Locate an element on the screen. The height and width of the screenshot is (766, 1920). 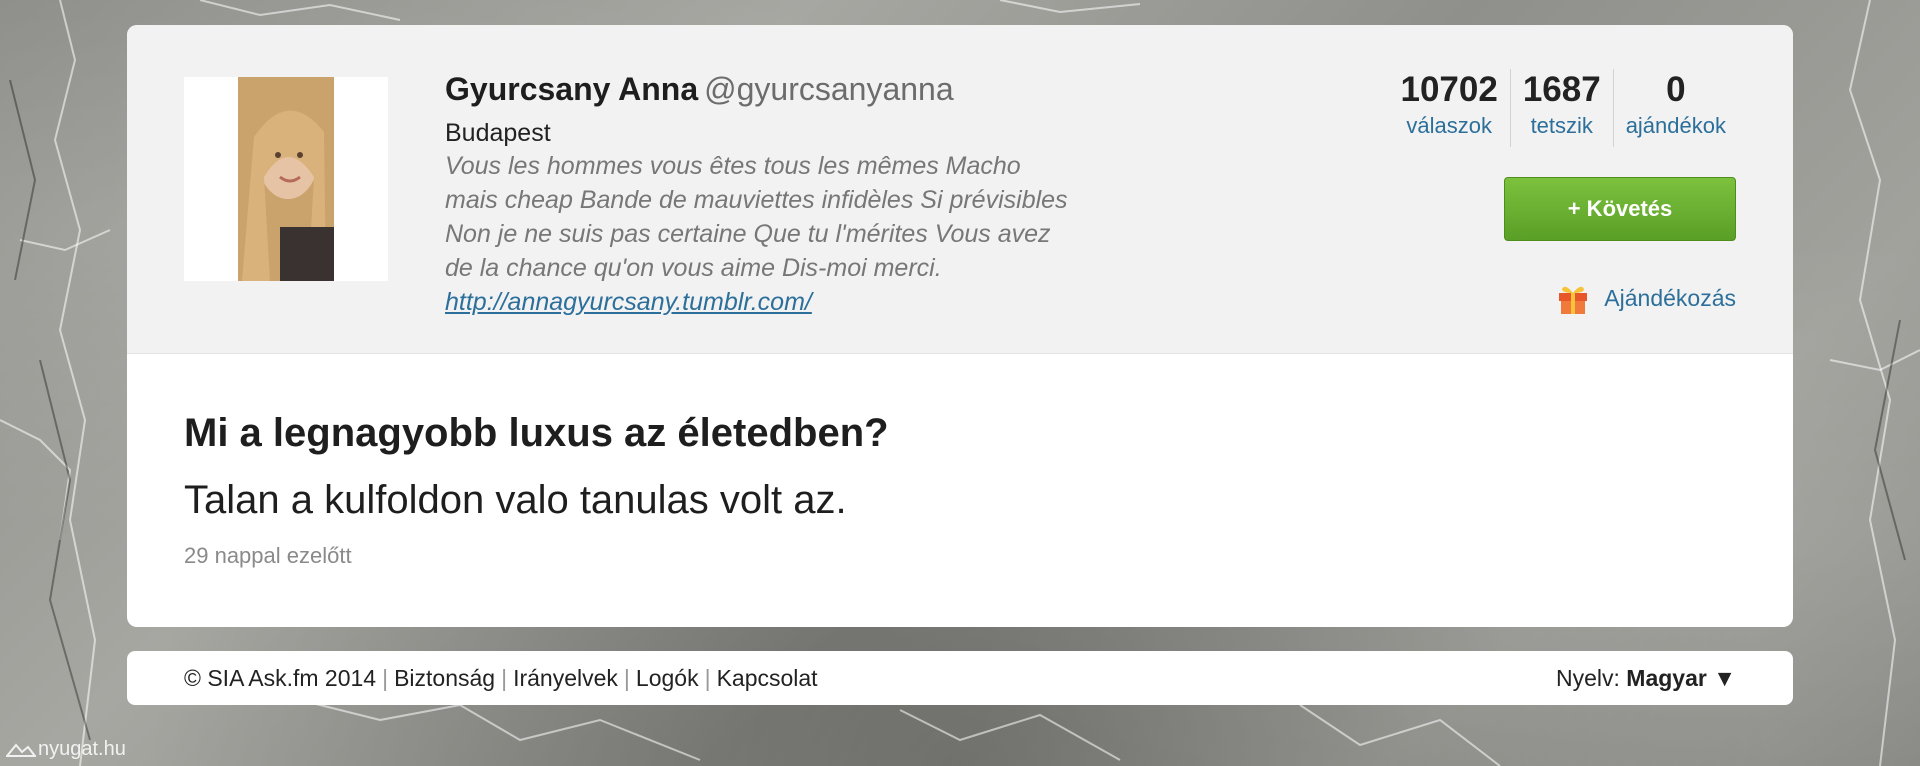
stat-gifts: 0 ajándékok is located at coordinates (1675, 108).